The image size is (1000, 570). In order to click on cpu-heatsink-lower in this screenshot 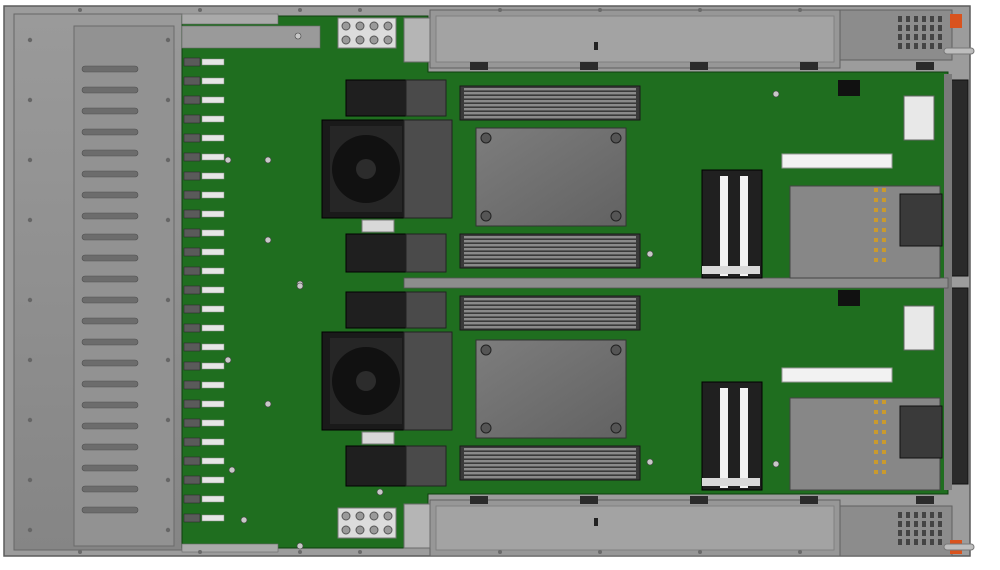, I will do `click(551, 389)`.